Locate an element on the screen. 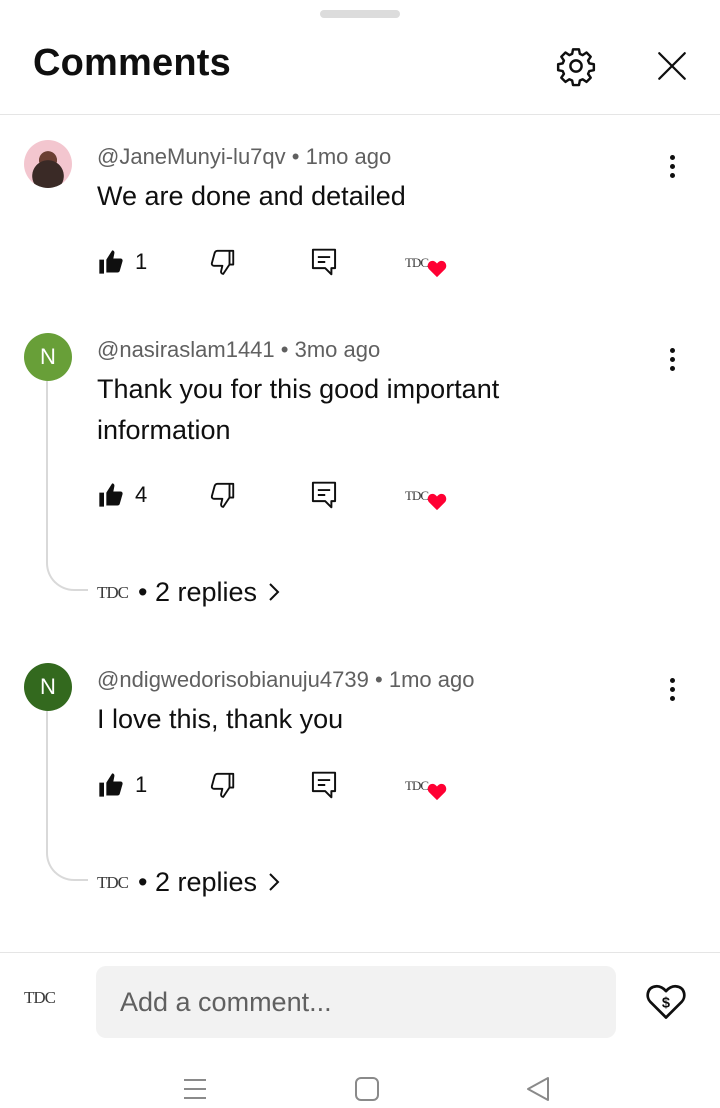 This screenshot has height=1108, width=720. like-count: 4 is located at coordinates (141, 494).